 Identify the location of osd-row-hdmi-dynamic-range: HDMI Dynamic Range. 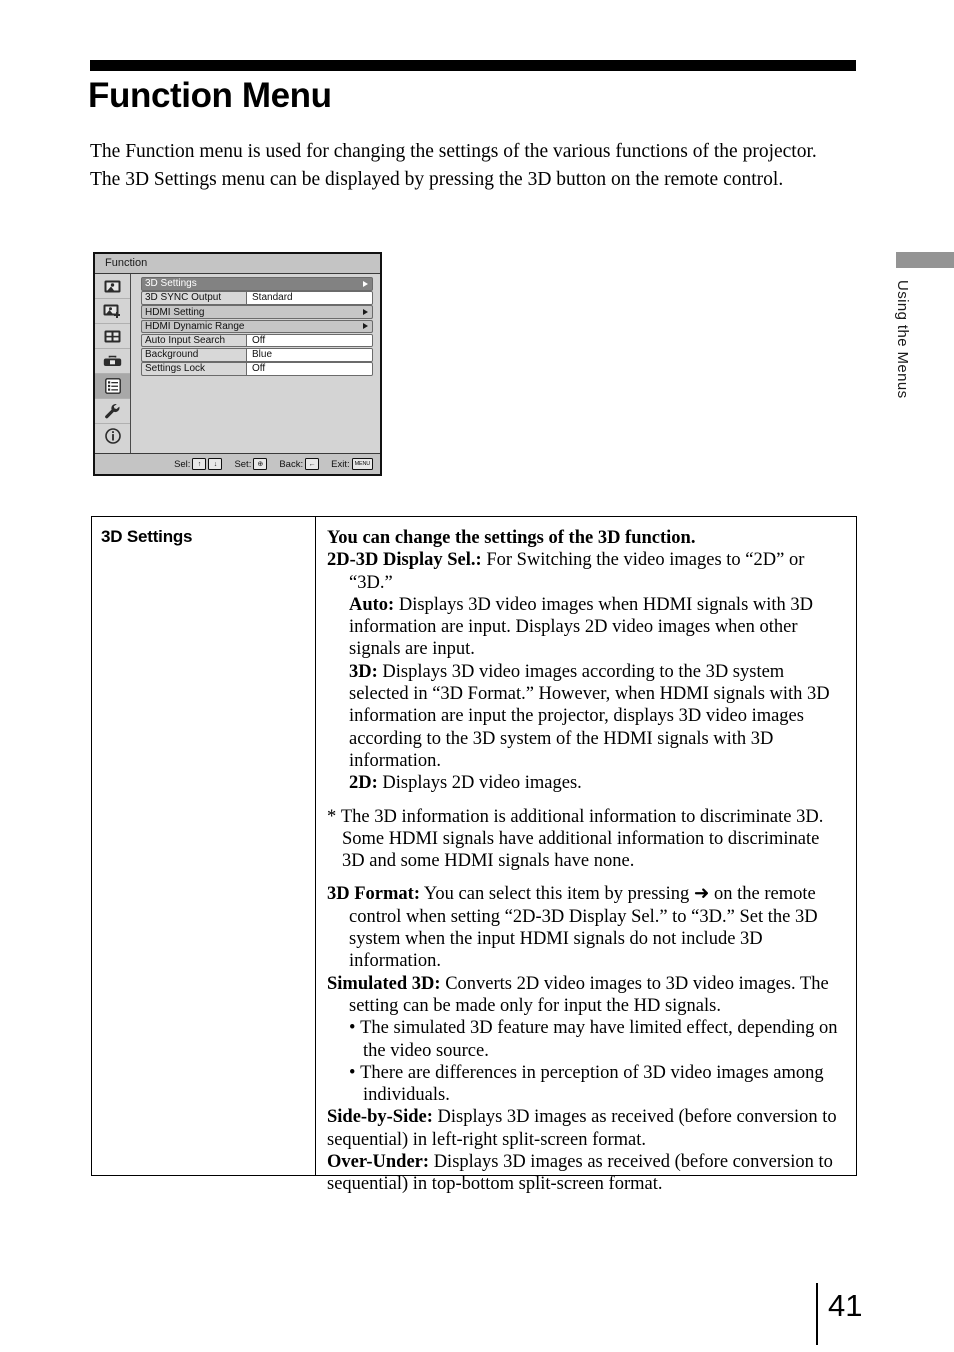
(257, 326).